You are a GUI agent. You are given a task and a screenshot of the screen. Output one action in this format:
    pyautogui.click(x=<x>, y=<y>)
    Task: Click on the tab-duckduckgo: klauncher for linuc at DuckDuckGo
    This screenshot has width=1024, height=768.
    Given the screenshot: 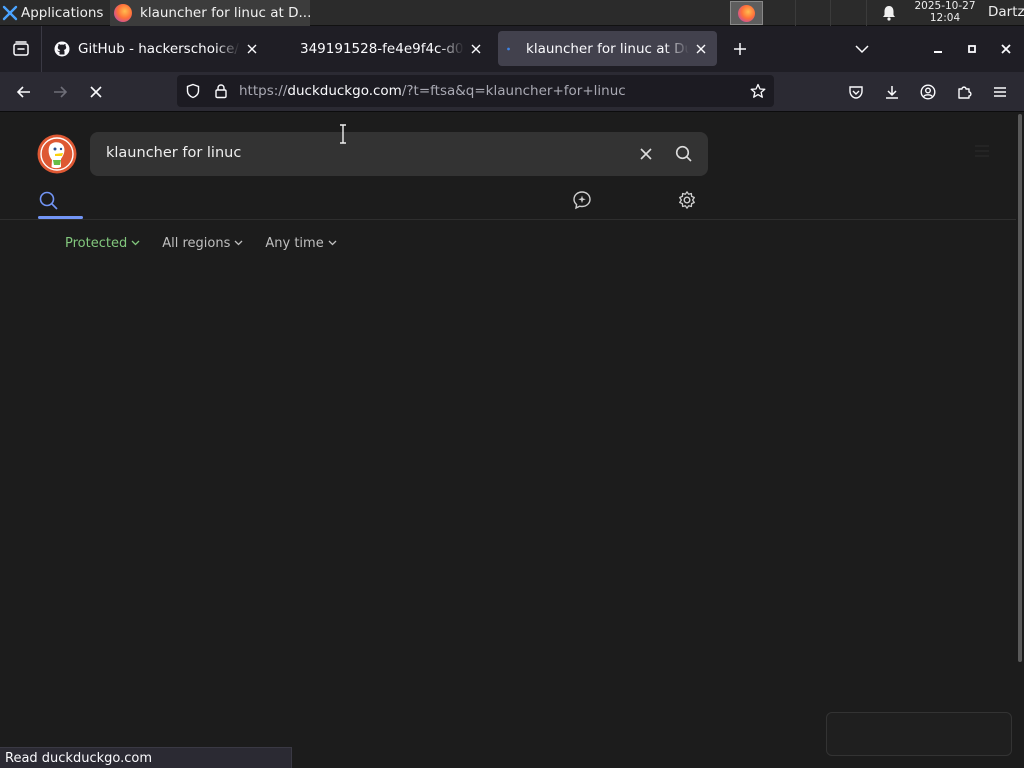 What is the action you would take?
    pyautogui.click(x=607, y=48)
    